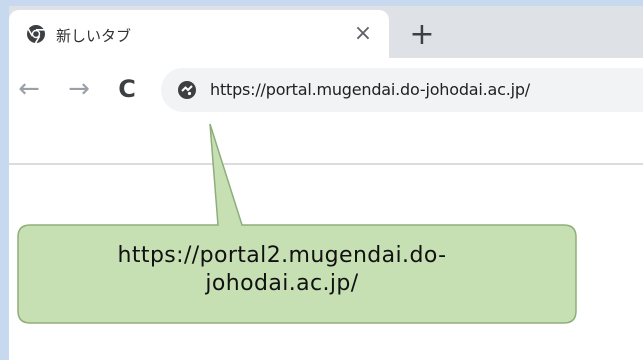 The height and width of the screenshot is (360, 643). Describe the element at coordinates (79, 89) in the screenshot. I see `forward-button: →` at that location.